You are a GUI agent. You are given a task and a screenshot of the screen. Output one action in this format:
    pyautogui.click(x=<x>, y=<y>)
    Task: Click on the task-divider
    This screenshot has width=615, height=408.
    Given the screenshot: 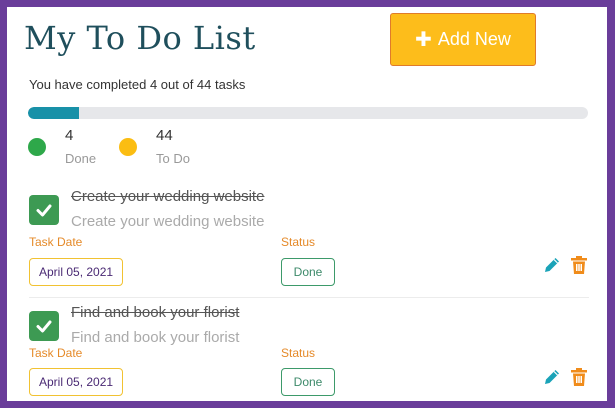 What is the action you would take?
    pyautogui.click(x=309, y=297)
    